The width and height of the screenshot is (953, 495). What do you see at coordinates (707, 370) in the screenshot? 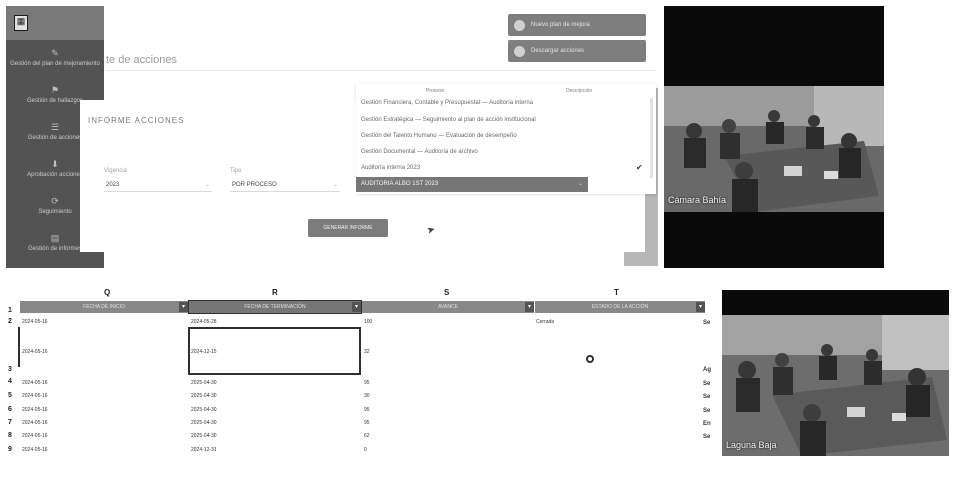
I see `cell: Ag` at bounding box center [707, 370].